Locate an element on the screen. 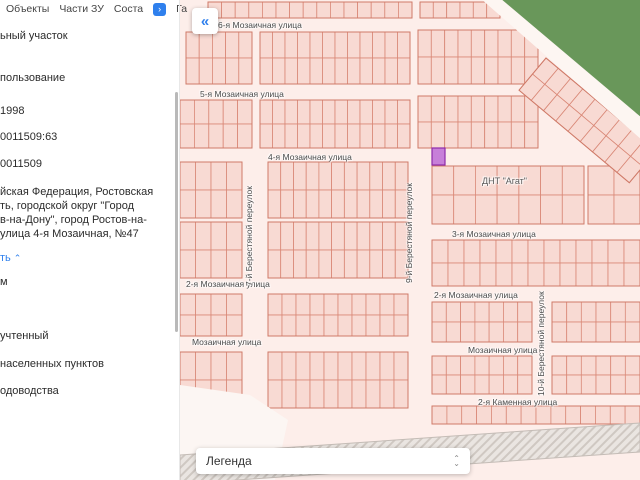 The width and height of the screenshot is (640, 480). street-label: 5-я Мозаичная улица is located at coordinates (242, 94).